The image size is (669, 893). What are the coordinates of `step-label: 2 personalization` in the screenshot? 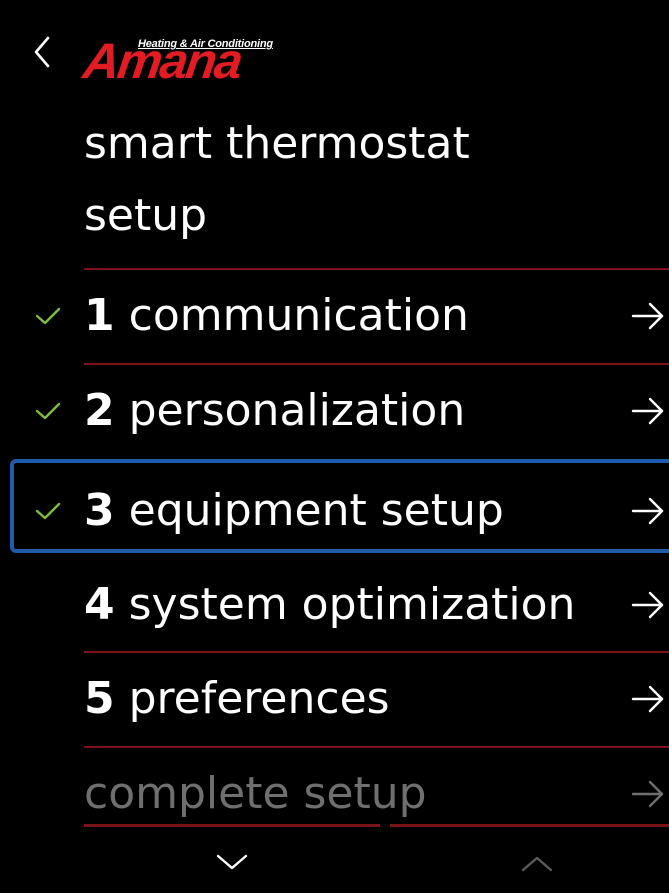 It's located at (274, 411).